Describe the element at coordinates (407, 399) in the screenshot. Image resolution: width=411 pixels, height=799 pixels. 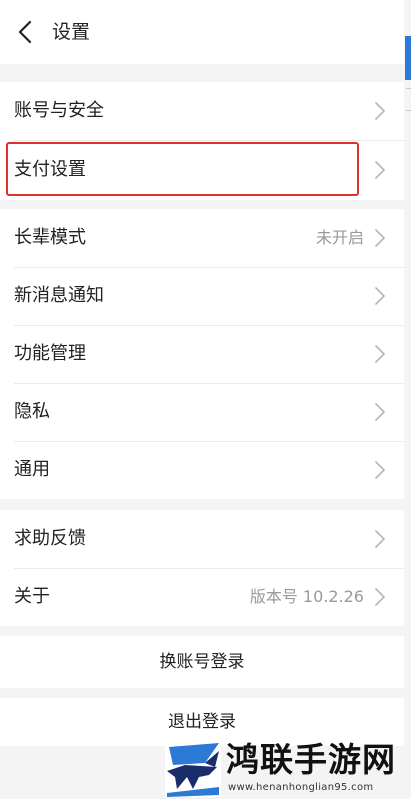
I see `right-edge-strip` at that location.